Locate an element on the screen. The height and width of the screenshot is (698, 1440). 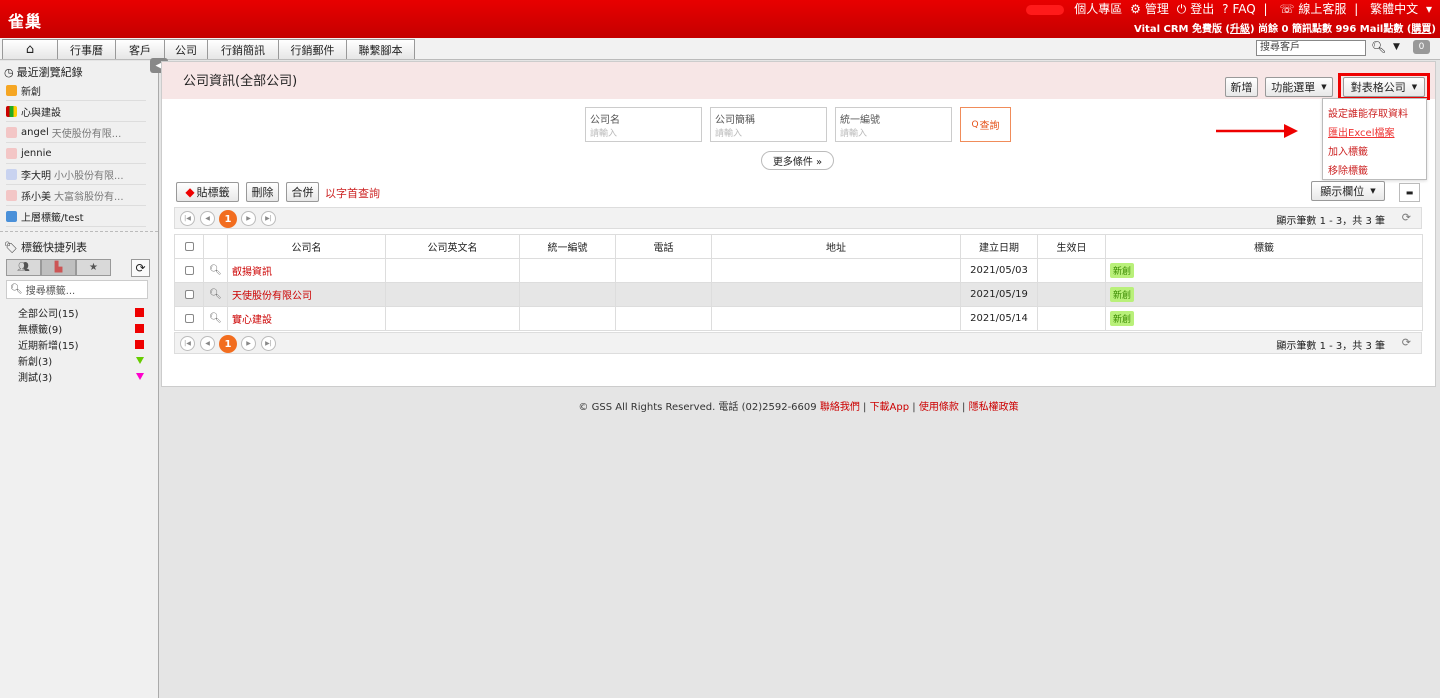
column-header: 公司名 is located at coordinates (306, 246).